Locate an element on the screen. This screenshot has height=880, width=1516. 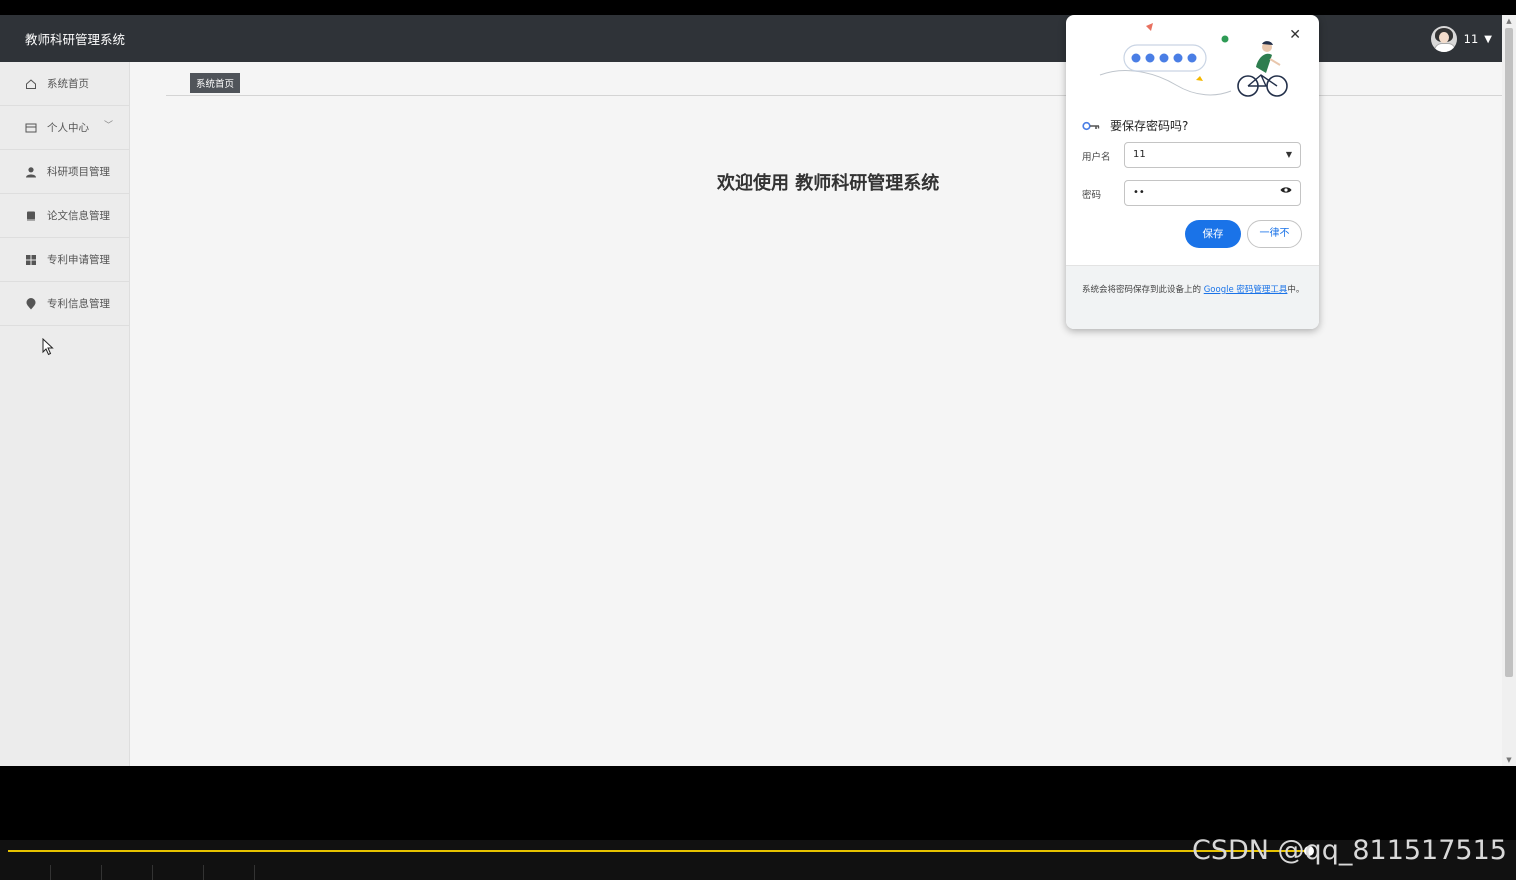
username-value: 11 is located at coordinates (1139, 154).